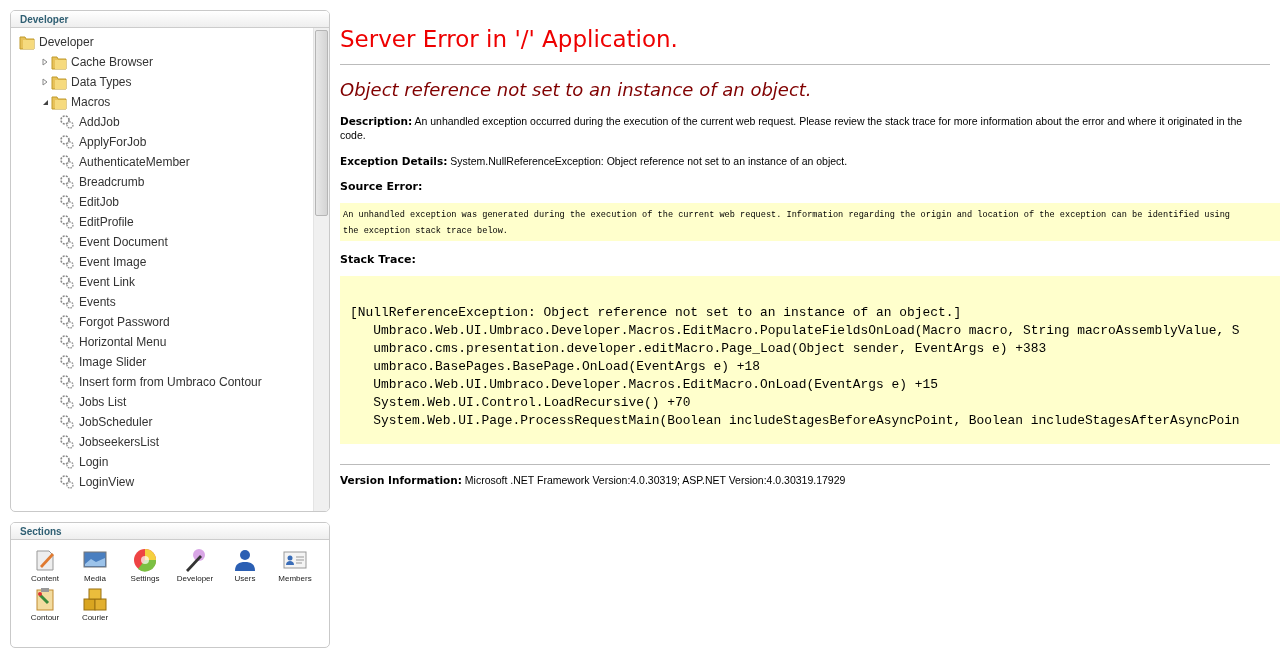 This screenshot has width=1280, height=664. What do you see at coordinates (787, 223) in the screenshot?
I see `source-error-text: An unhandled exception was generated during the execution of the current web request. Information regarding the origin and location of the exception can be identified using the exception stack trace below.` at bounding box center [787, 223].